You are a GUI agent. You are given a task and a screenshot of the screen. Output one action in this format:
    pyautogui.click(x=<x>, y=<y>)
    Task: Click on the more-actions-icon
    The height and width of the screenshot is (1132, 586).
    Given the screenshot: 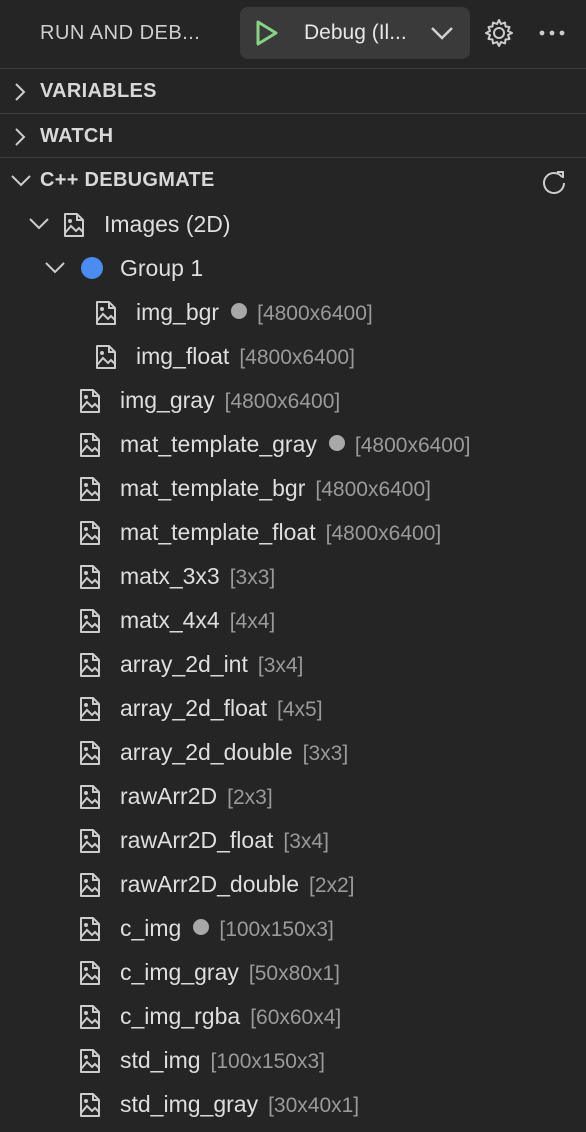 What is the action you would take?
    pyautogui.click(x=552, y=33)
    